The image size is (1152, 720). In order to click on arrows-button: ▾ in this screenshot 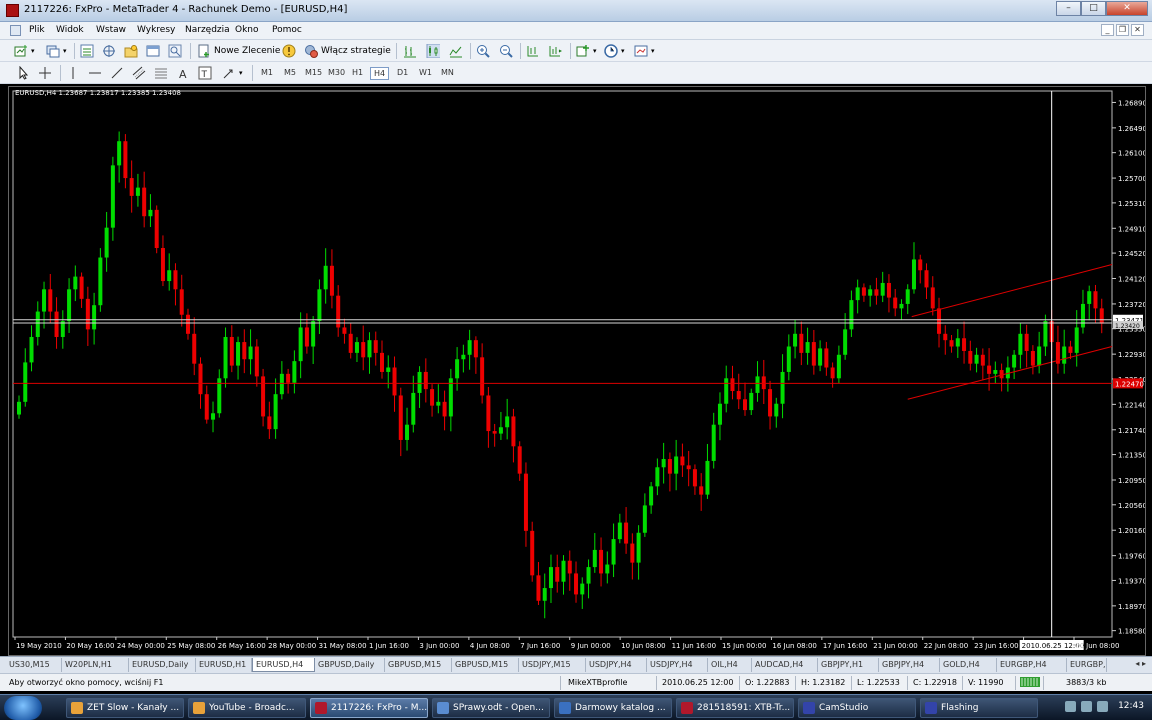, I will do `click(232, 73)`.